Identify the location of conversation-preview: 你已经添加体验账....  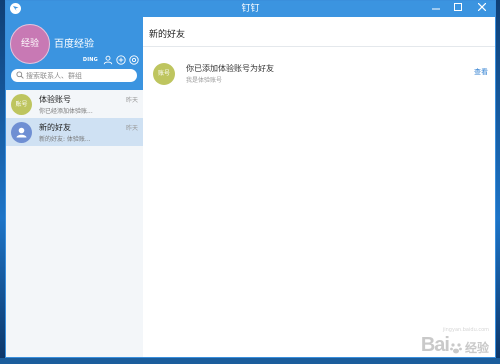
(66, 111).